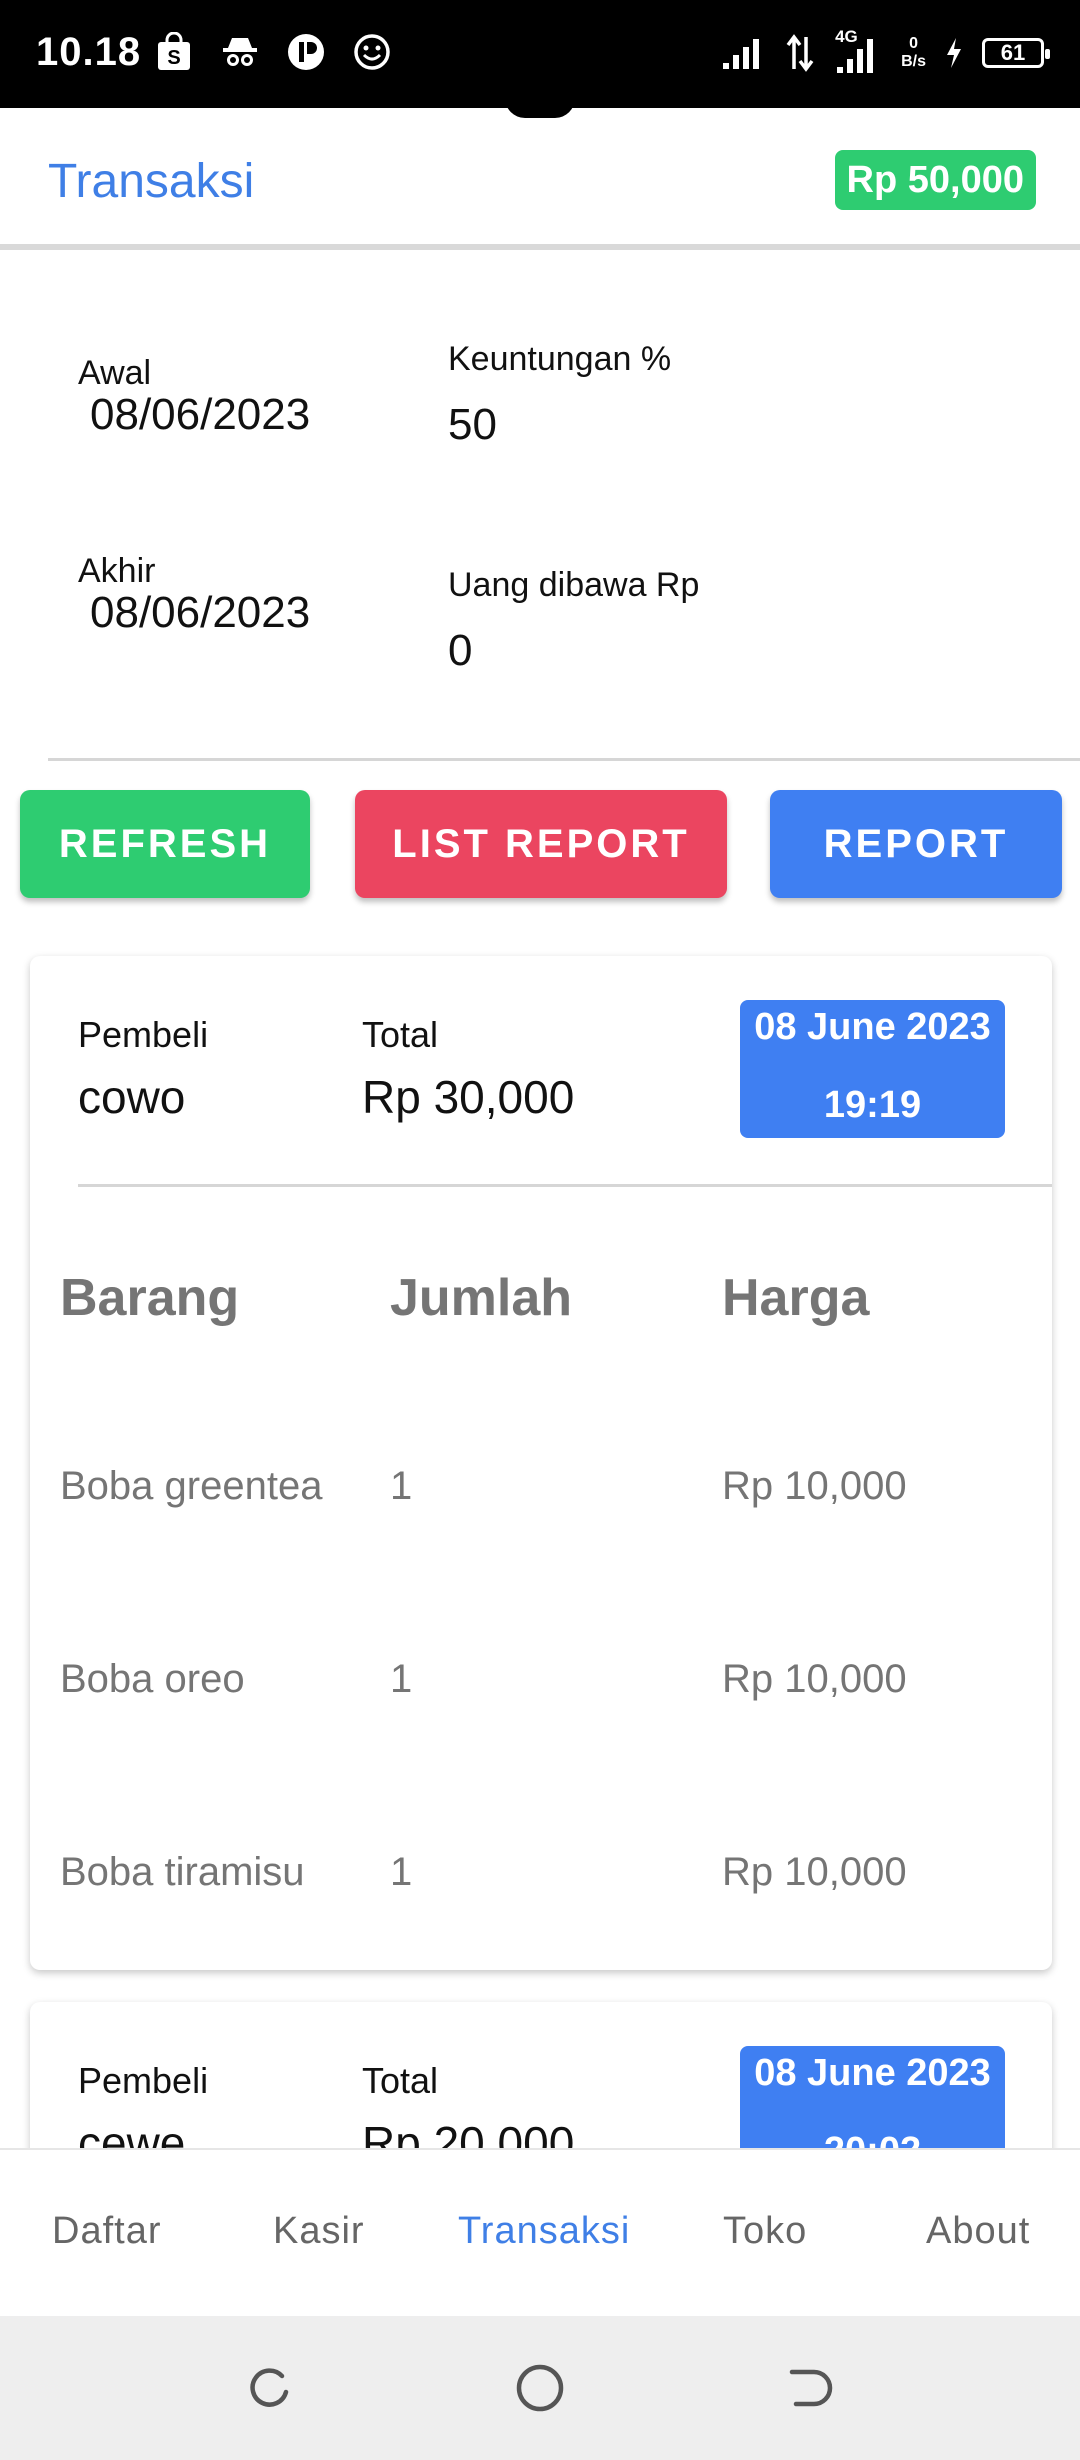 The height and width of the screenshot is (2460, 1080). Describe the element at coordinates (372, 52) in the screenshot. I see `smiley-icon` at that location.